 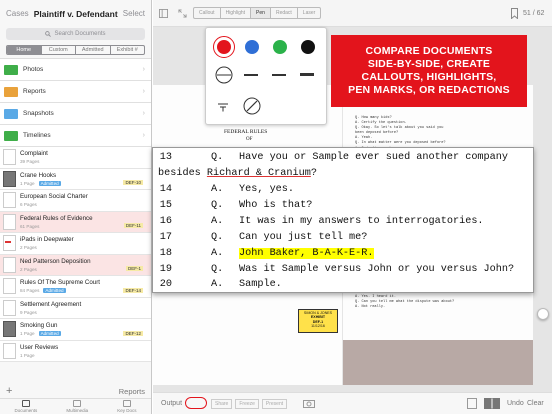 I want to click on key-docs-icon, so click(x=126, y=403).